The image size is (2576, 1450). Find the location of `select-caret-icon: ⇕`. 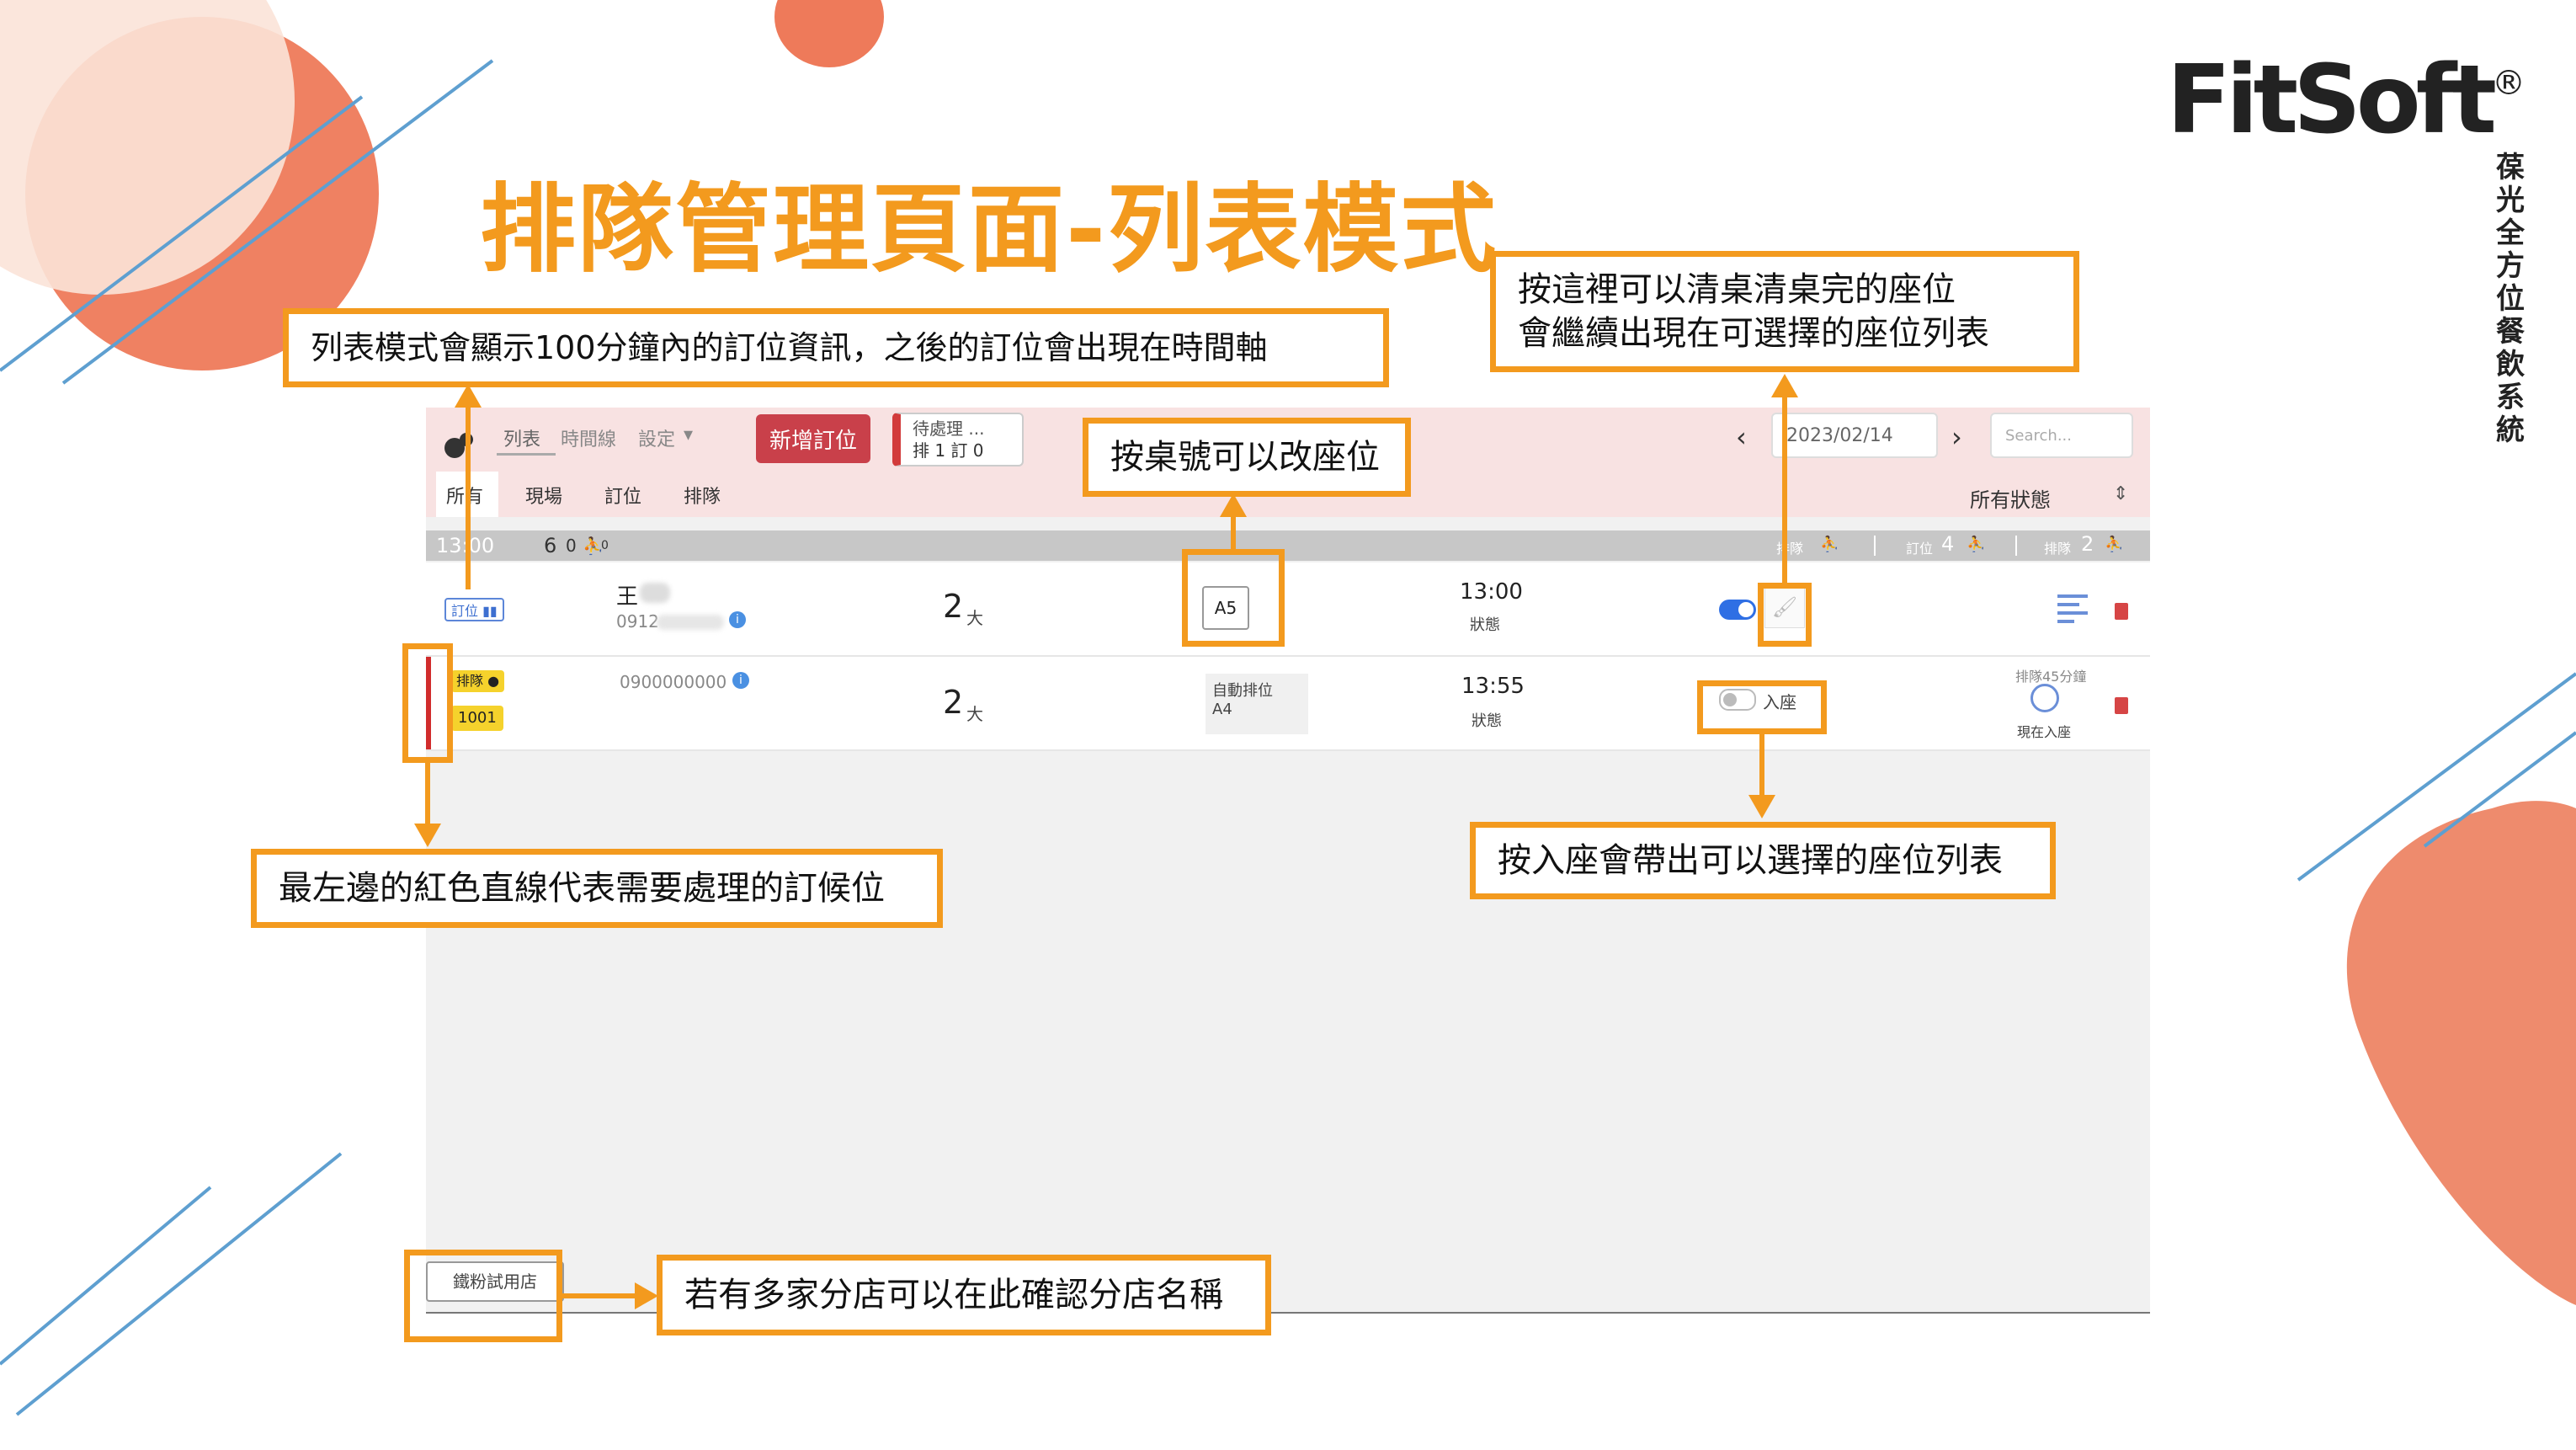

select-caret-icon: ⇕ is located at coordinates (2120, 493).